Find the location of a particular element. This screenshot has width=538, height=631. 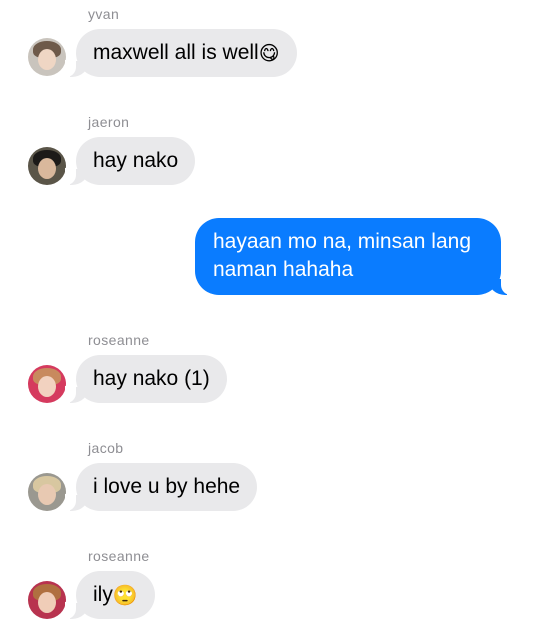

message-bubble: hay nako (1) is located at coordinates (146, 379).